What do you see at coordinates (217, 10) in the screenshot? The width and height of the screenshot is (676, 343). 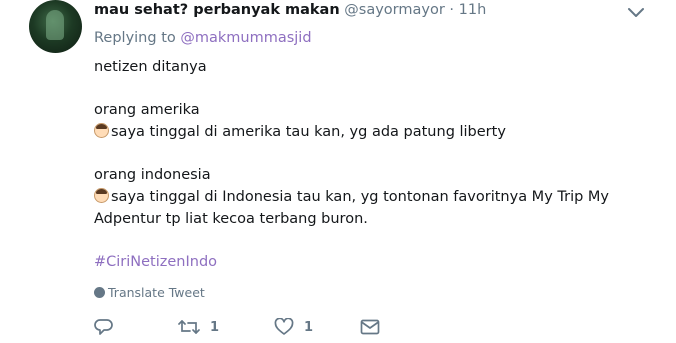 I see `author-name: mau sehat? perbanyak makan` at bounding box center [217, 10].